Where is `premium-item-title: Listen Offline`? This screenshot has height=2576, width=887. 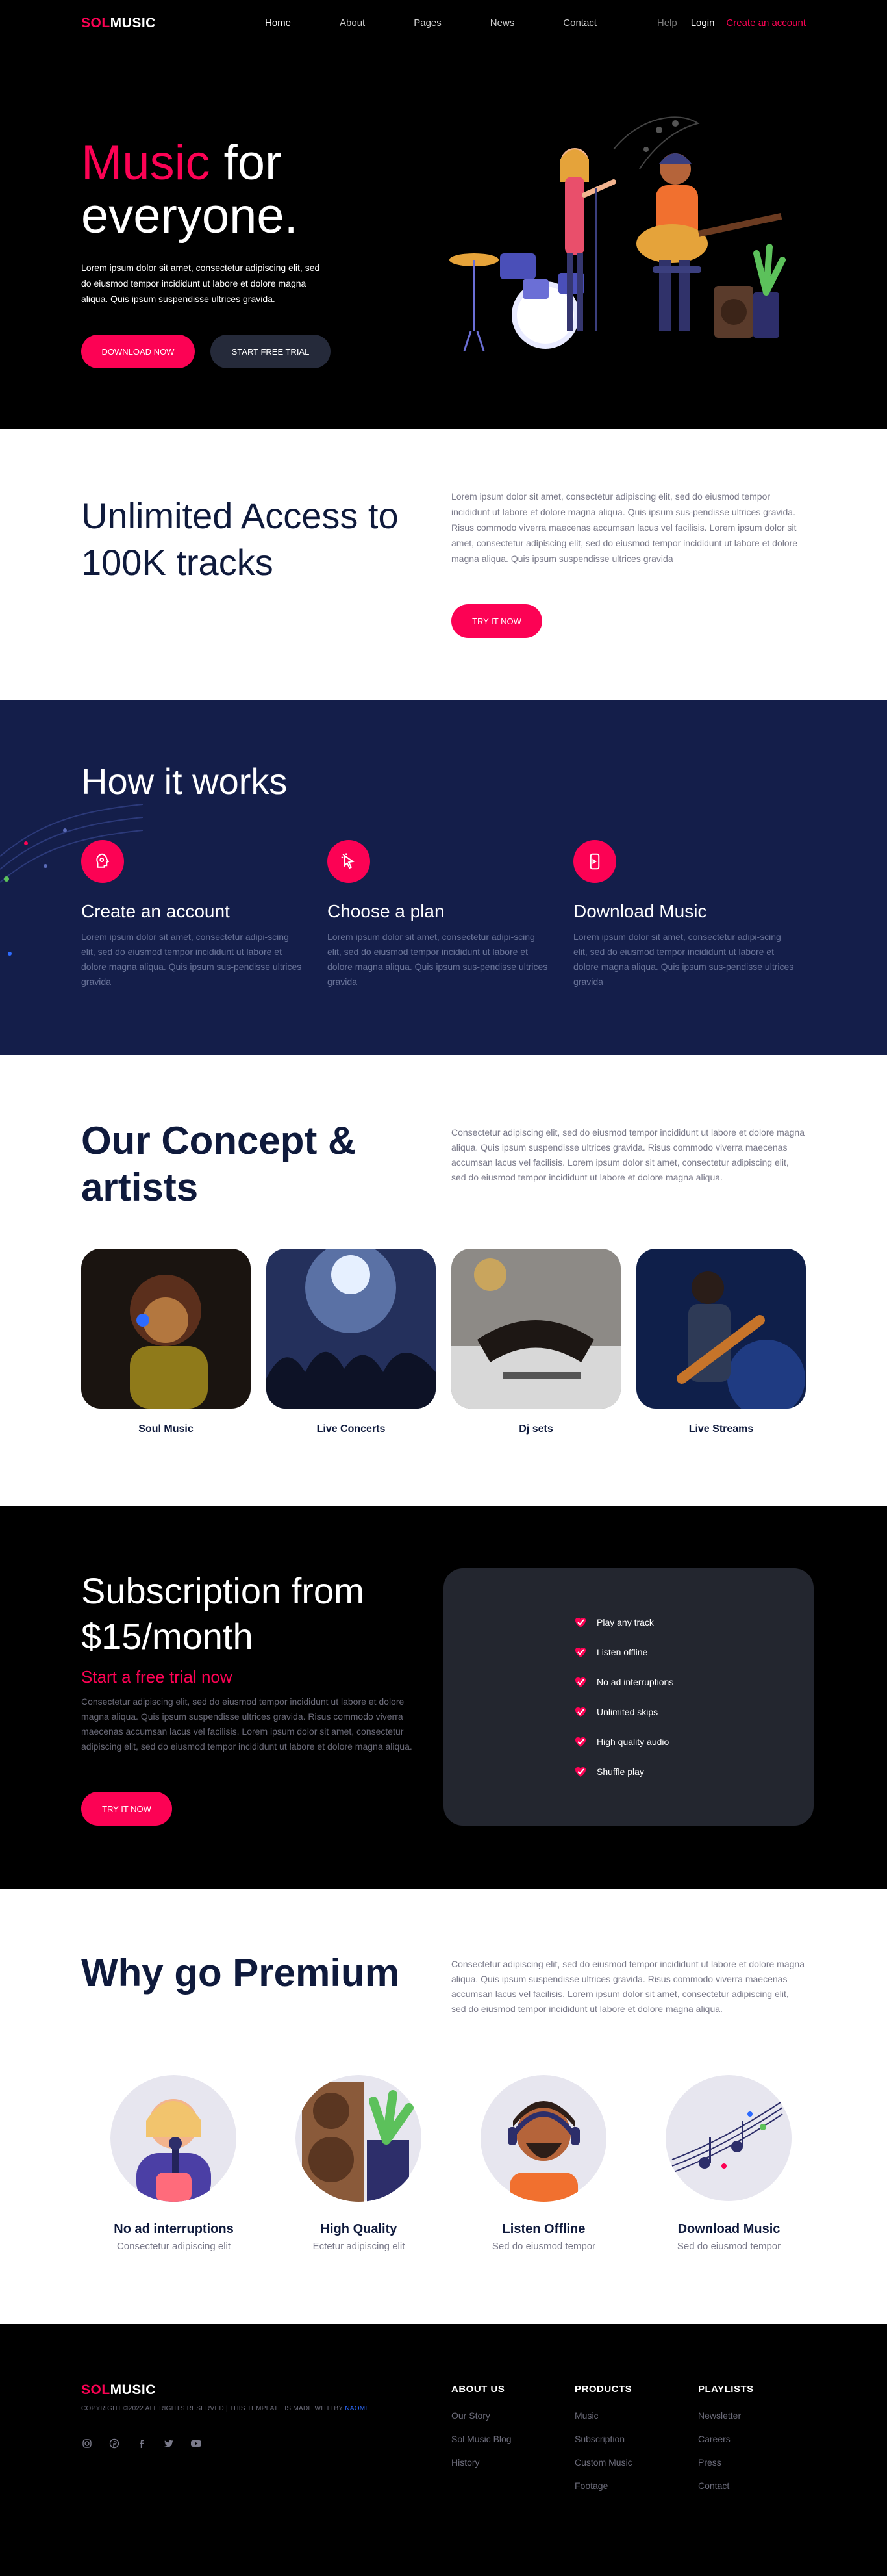 premium-item-title: Listen Offline is located at coordinates (544, 2229).